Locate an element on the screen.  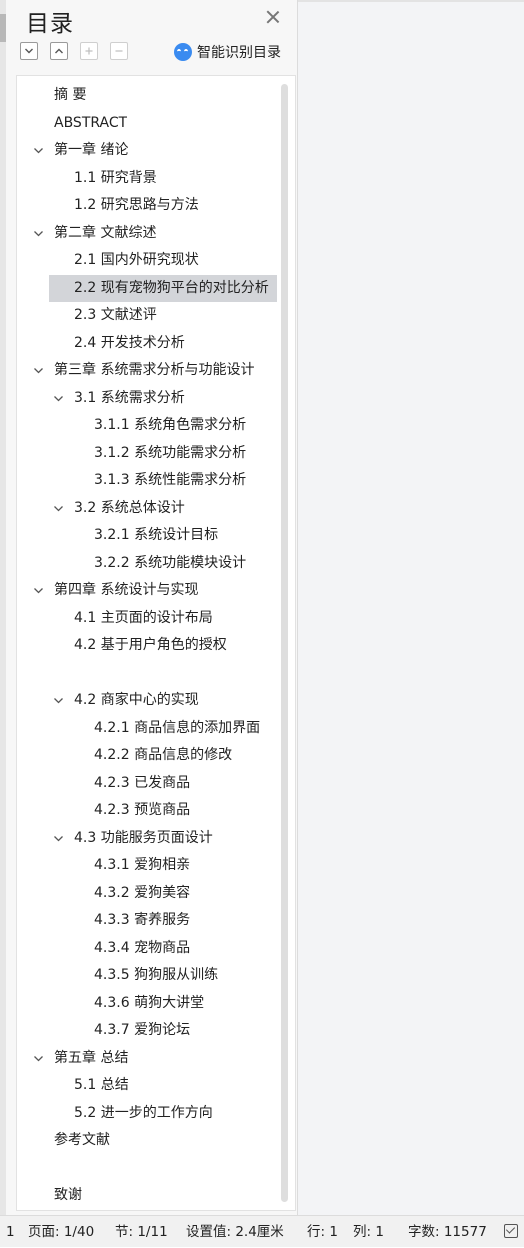
toc-item: 4.3.1 爱狗相亲 is located at coordinates (151, 865).